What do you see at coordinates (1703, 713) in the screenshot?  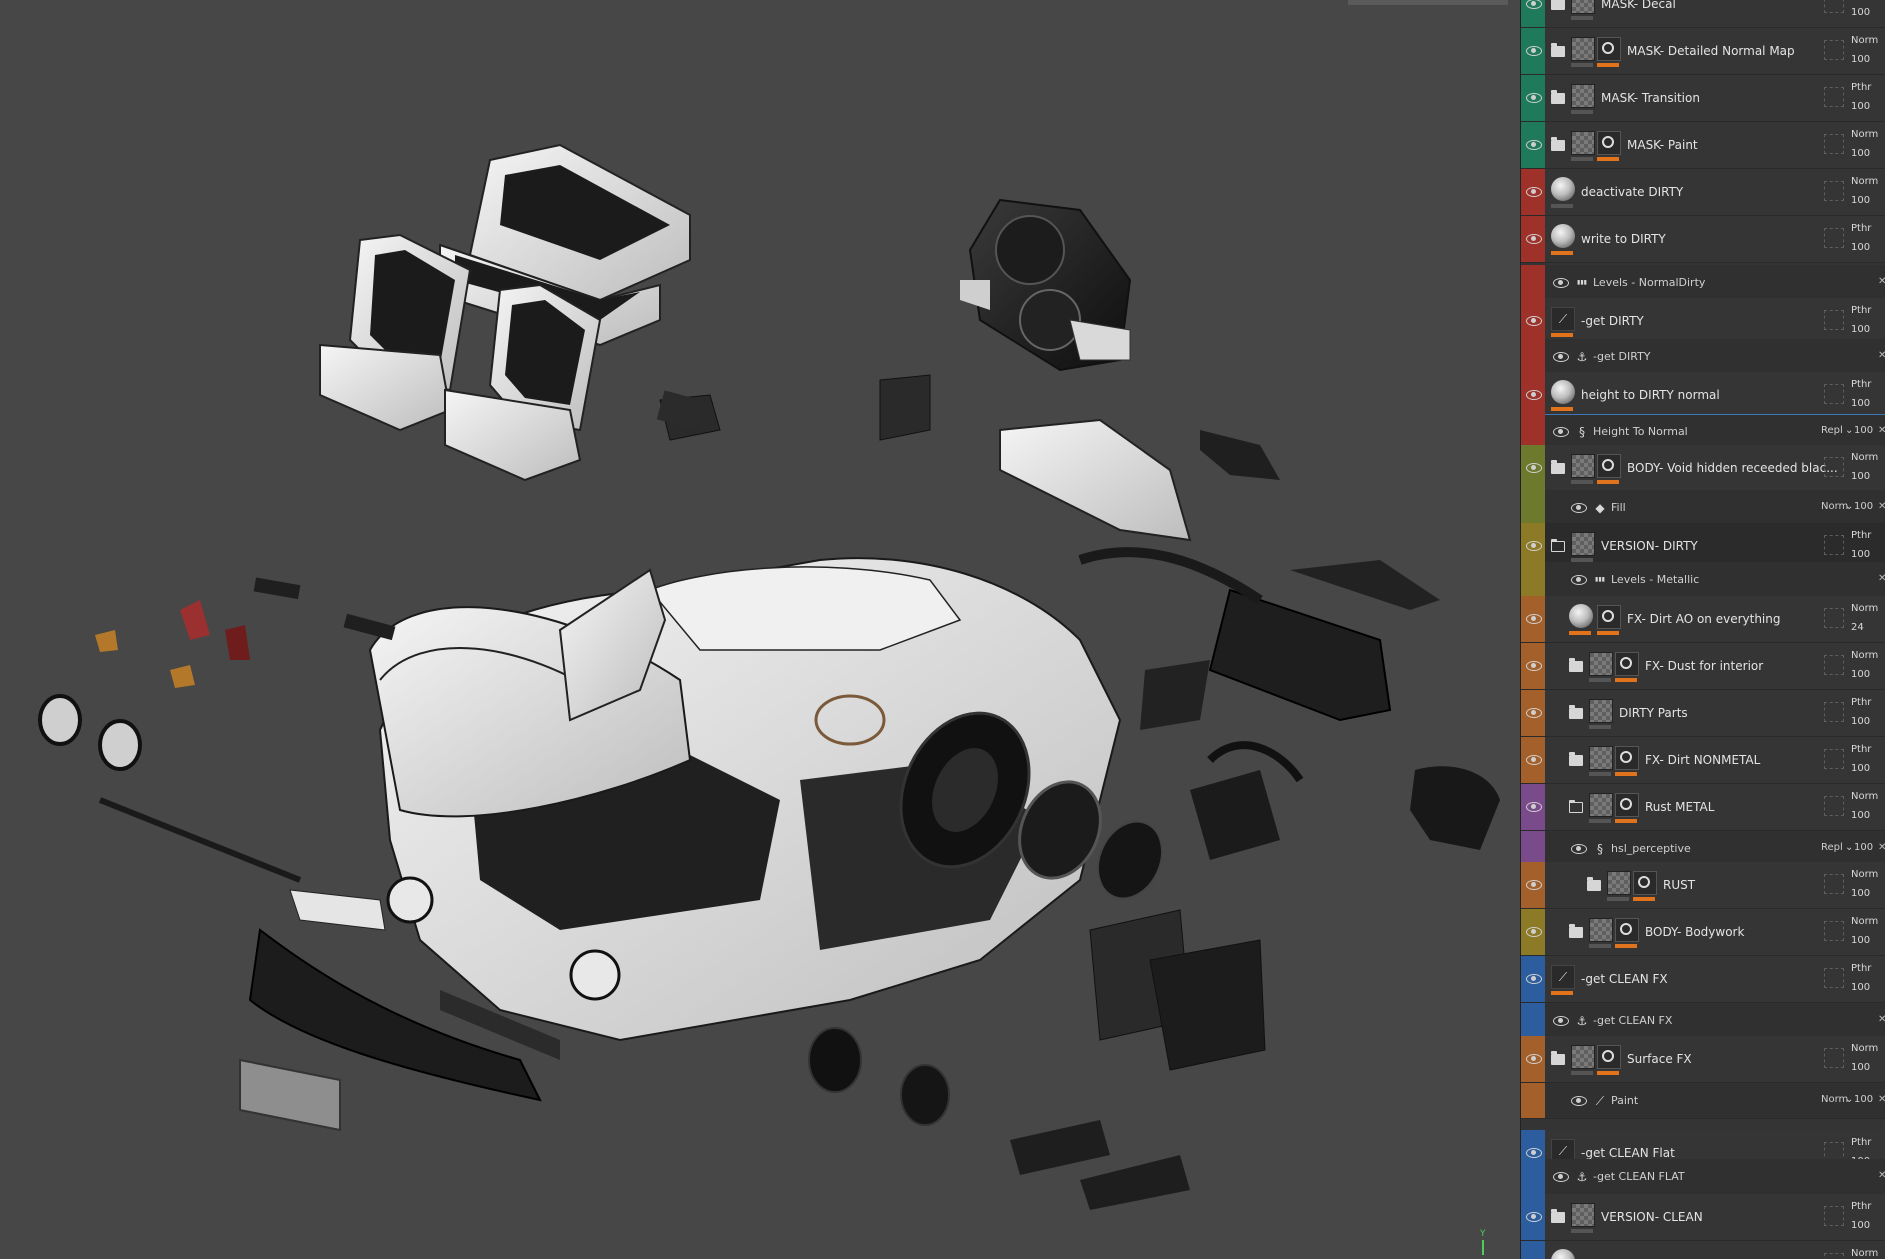 I see `layer-row: DIRTY Parts Pthr 100` at bounding box center [1703, 713].